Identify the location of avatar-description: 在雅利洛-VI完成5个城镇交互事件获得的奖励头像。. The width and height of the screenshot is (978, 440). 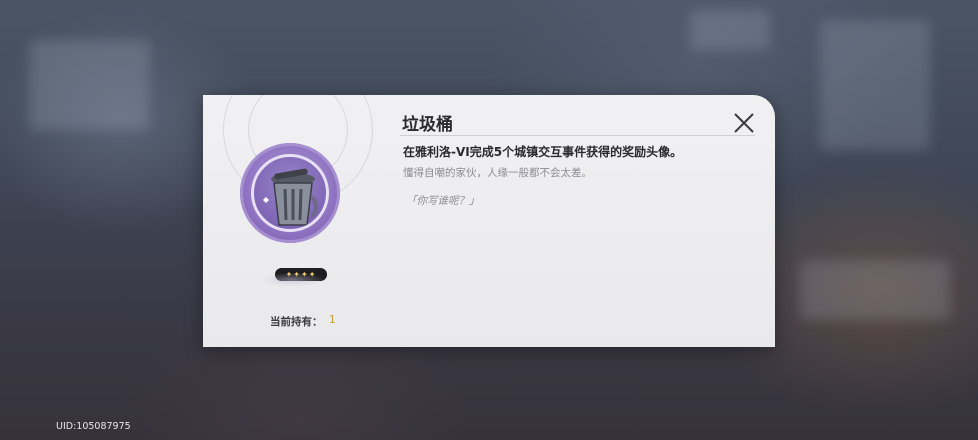
(543, 152).